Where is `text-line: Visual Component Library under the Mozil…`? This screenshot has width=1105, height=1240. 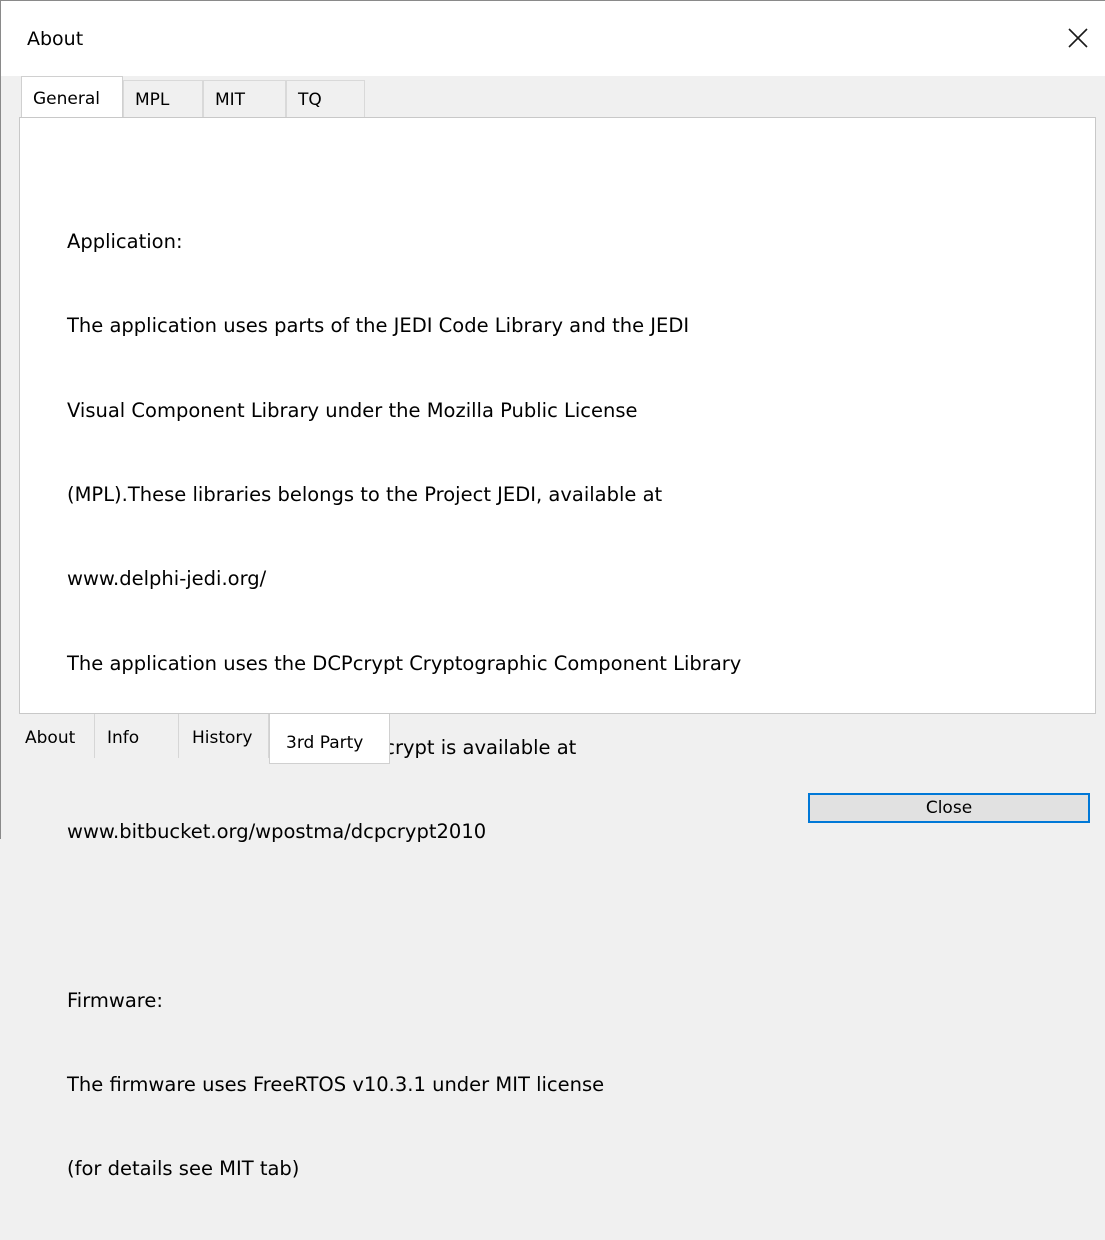 text-line: Visual Component Library under the Mozil… is located at coordinates (352, 410).